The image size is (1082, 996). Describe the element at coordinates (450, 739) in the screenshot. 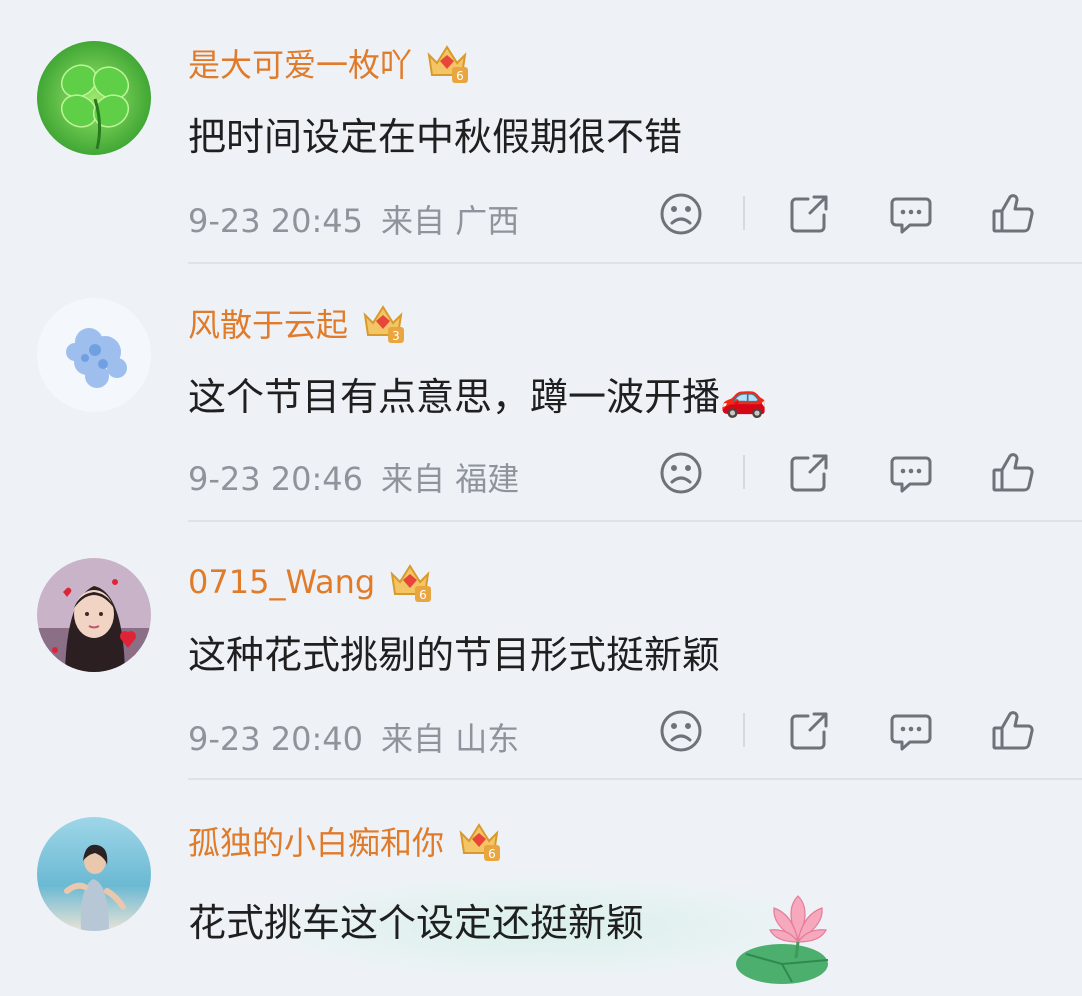

I see `location: 来自 山东` at that location.